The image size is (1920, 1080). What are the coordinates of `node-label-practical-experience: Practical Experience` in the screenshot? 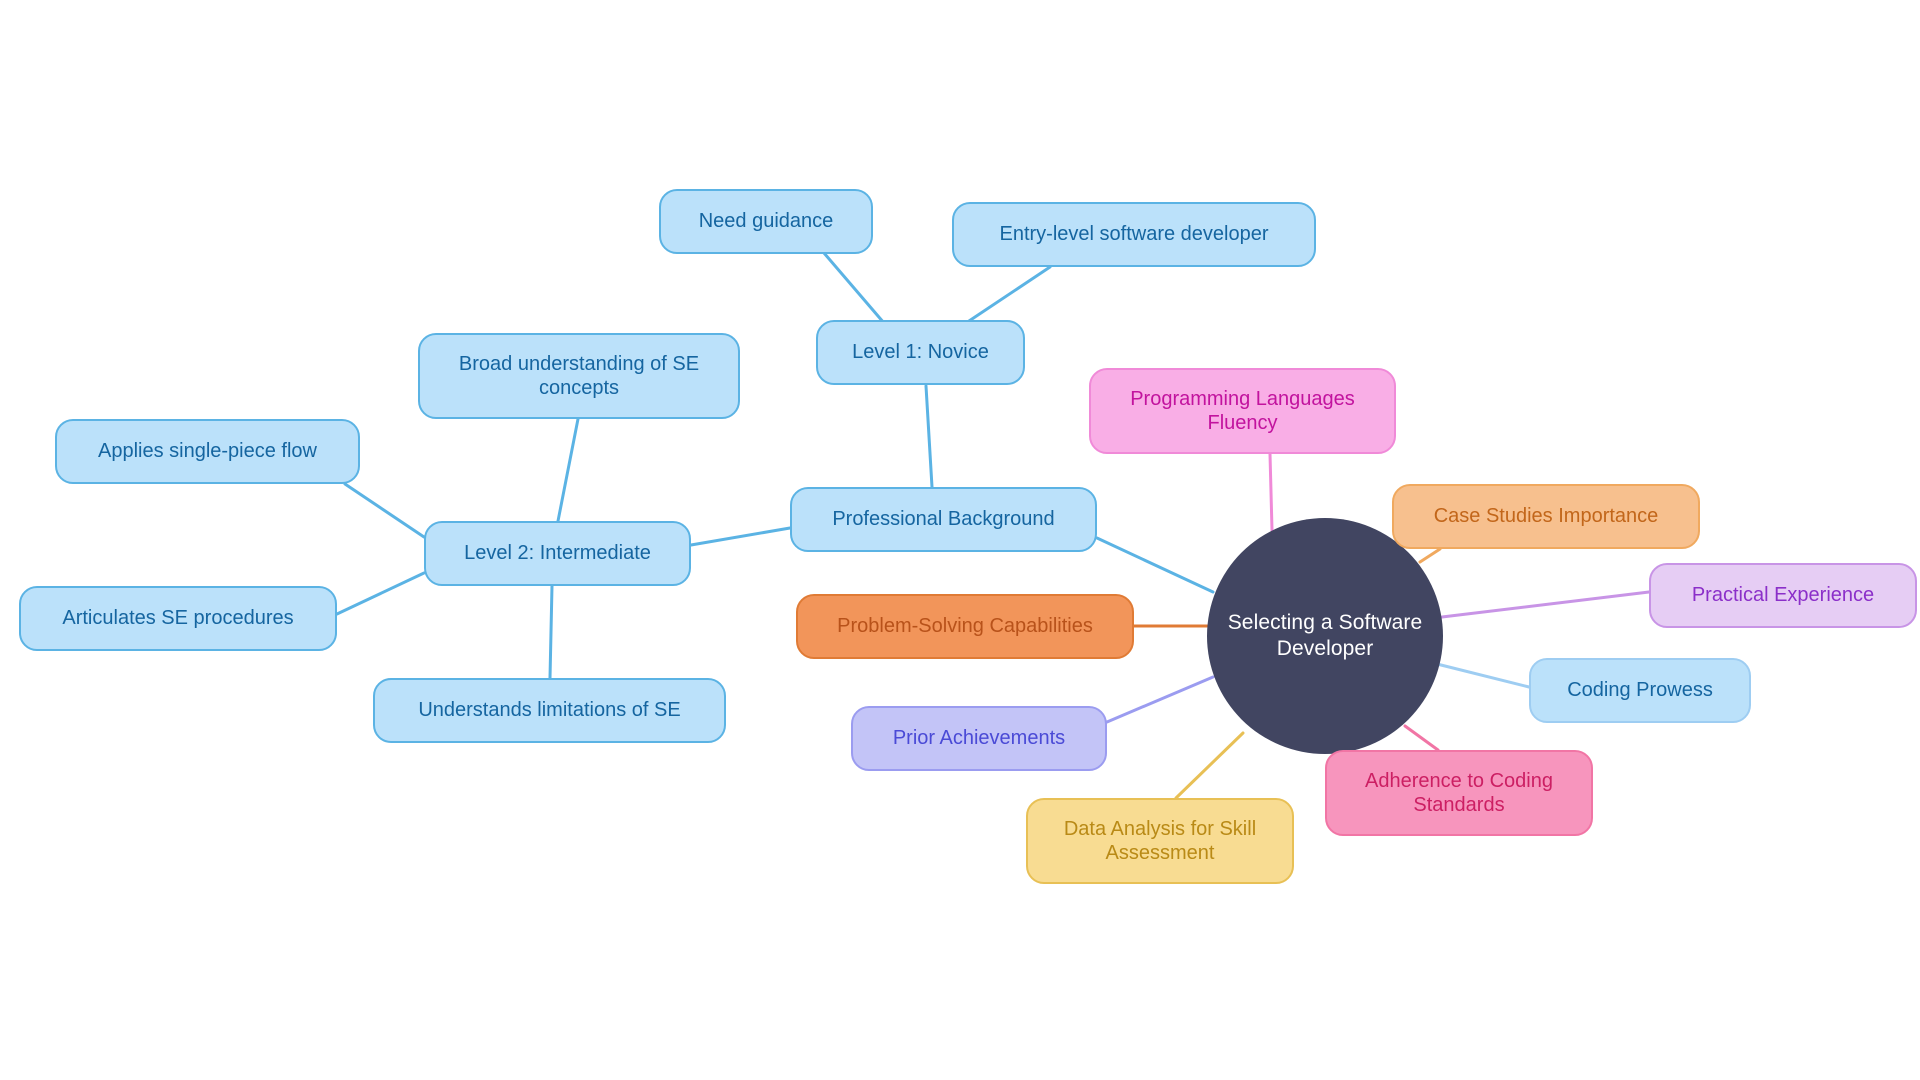 It's located at (1783, 595).